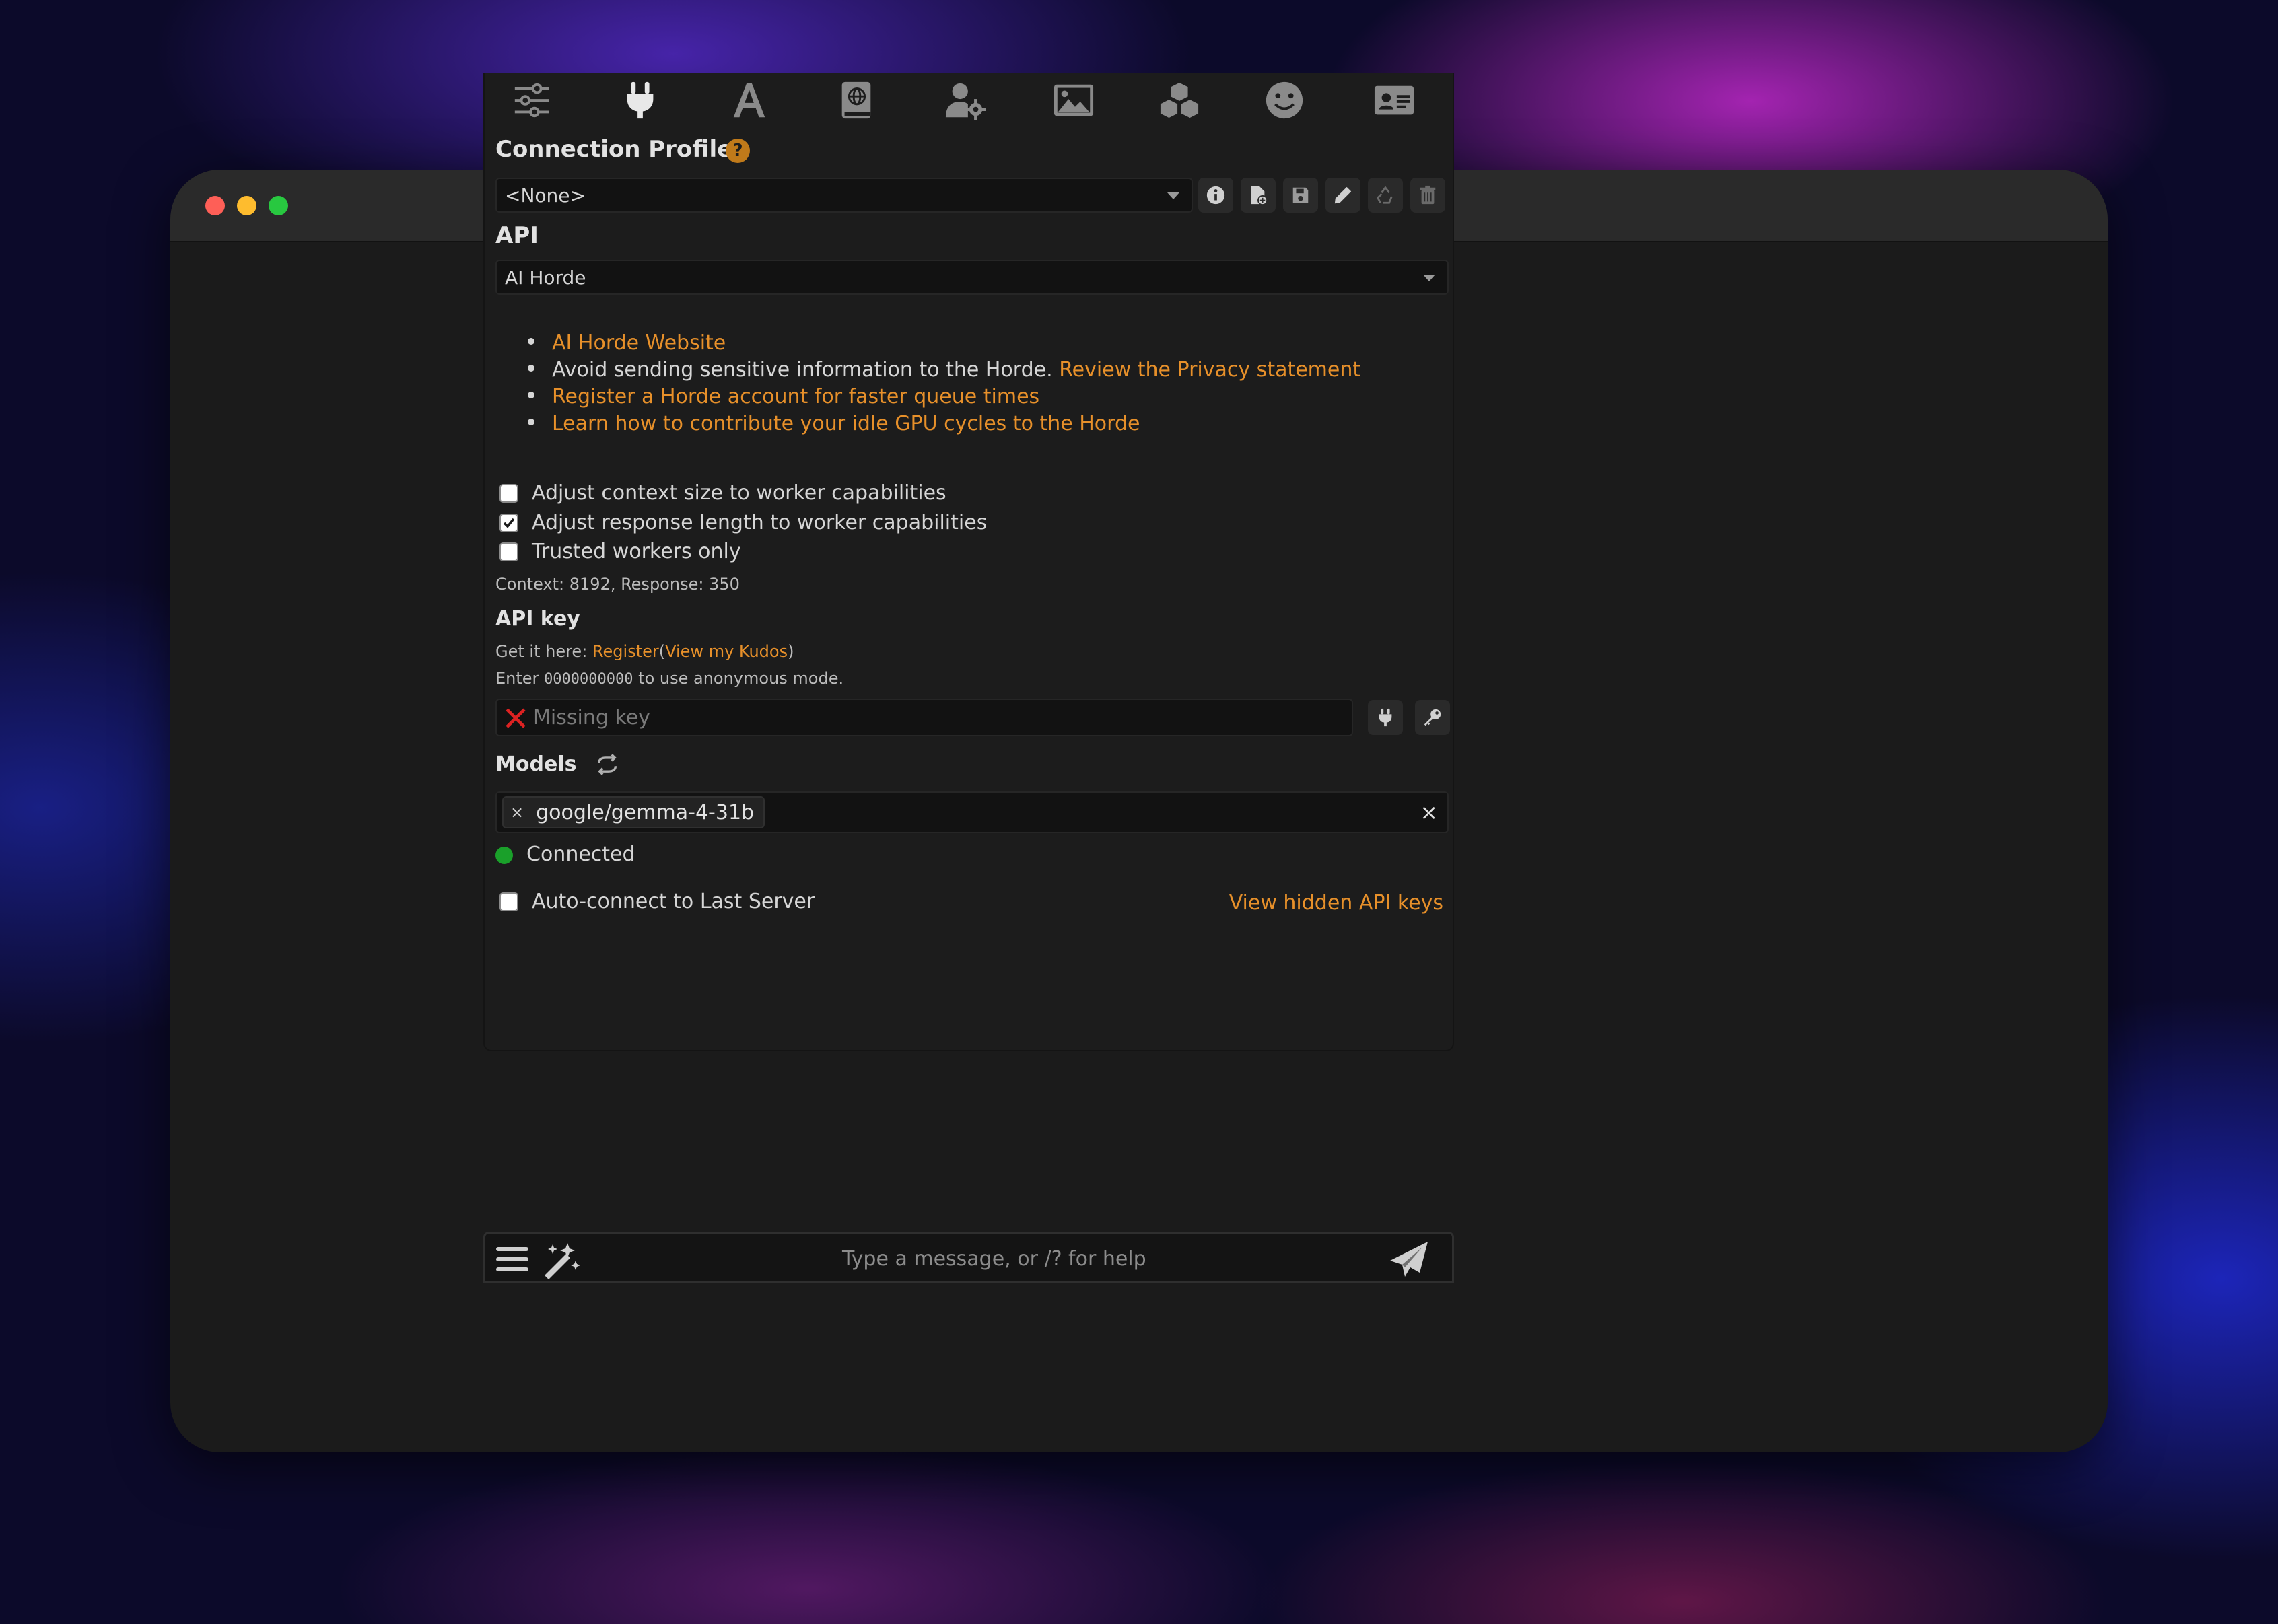 Image resolution: width=2278 pixels, height=1624 pixels. What do you see at coordinates (844, 195) in the screenshot?
I see `connection-profile-select: <None>` at bounding box center [844, 195].